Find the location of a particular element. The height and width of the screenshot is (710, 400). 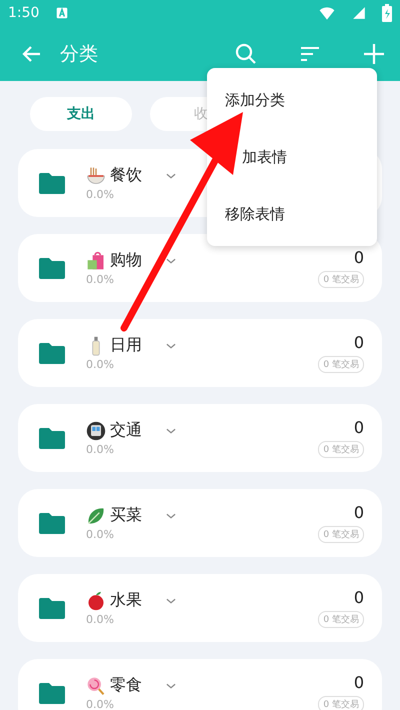

battery-icon is located at coordinates (387, 13).